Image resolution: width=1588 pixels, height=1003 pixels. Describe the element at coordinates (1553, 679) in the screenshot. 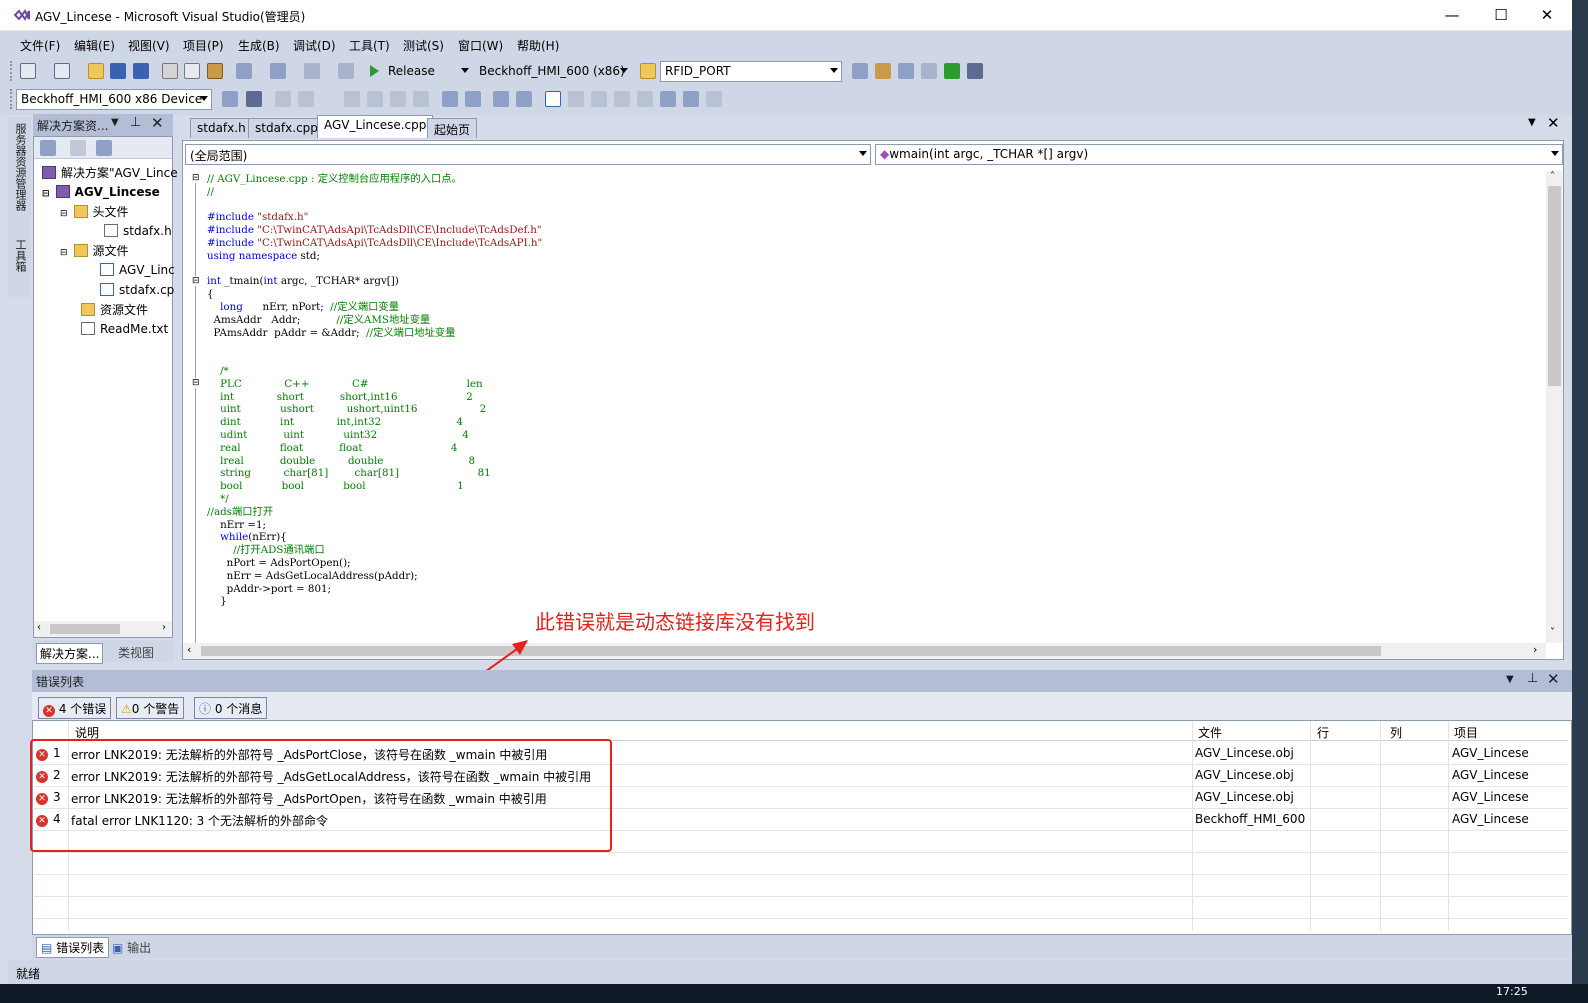

I see `close-icon: ✕` at that location.